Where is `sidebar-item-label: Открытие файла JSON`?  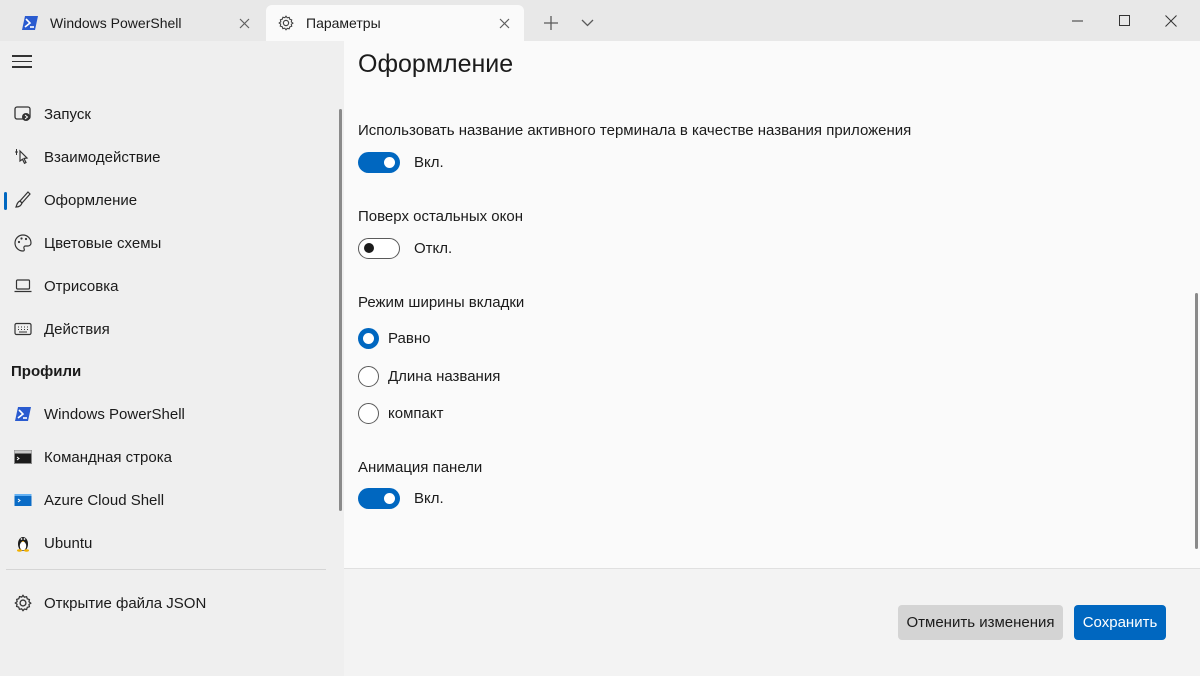
sidebar-item-label: Открытие файла JSON is located at coordinates (125, 603).